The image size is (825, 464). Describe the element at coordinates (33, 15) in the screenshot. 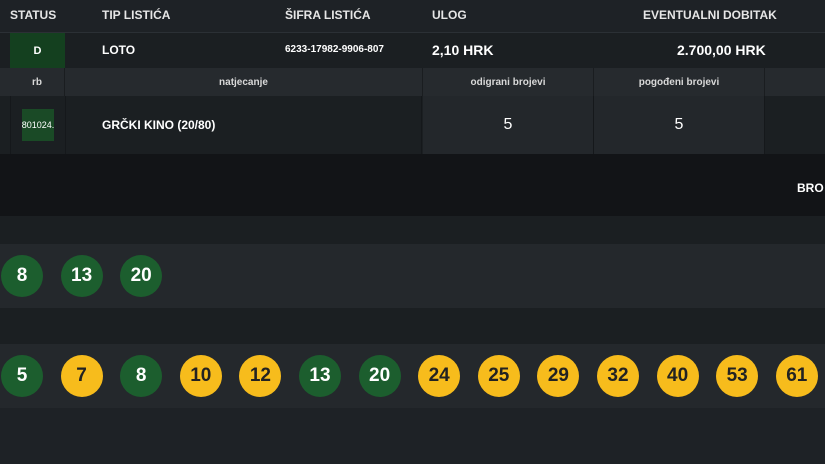

I see `header-status: STATUS` at that location.